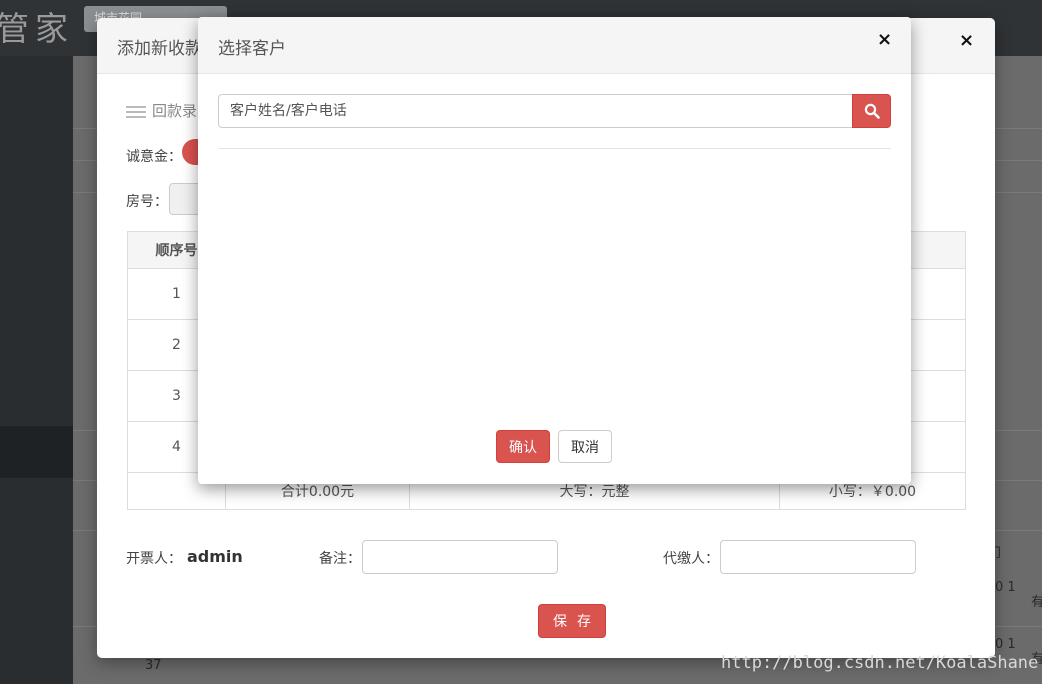 The height and width of the screenshot is (684, 1042). What do you see at coordinates (154, 559) in the screenshot?
I see `invoice-issuer-label: 开票人：` at bounding box center [154, 559].